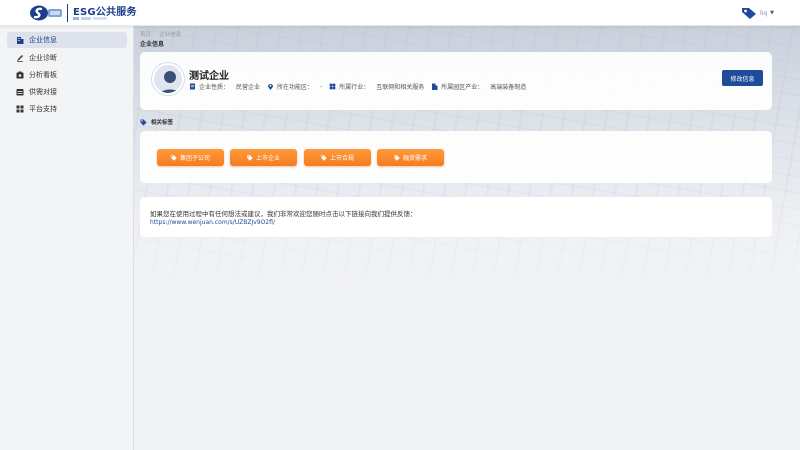  Describe the element at coordinates (748, 13) in the screenshot. I see `user-tag-icon` at that location.